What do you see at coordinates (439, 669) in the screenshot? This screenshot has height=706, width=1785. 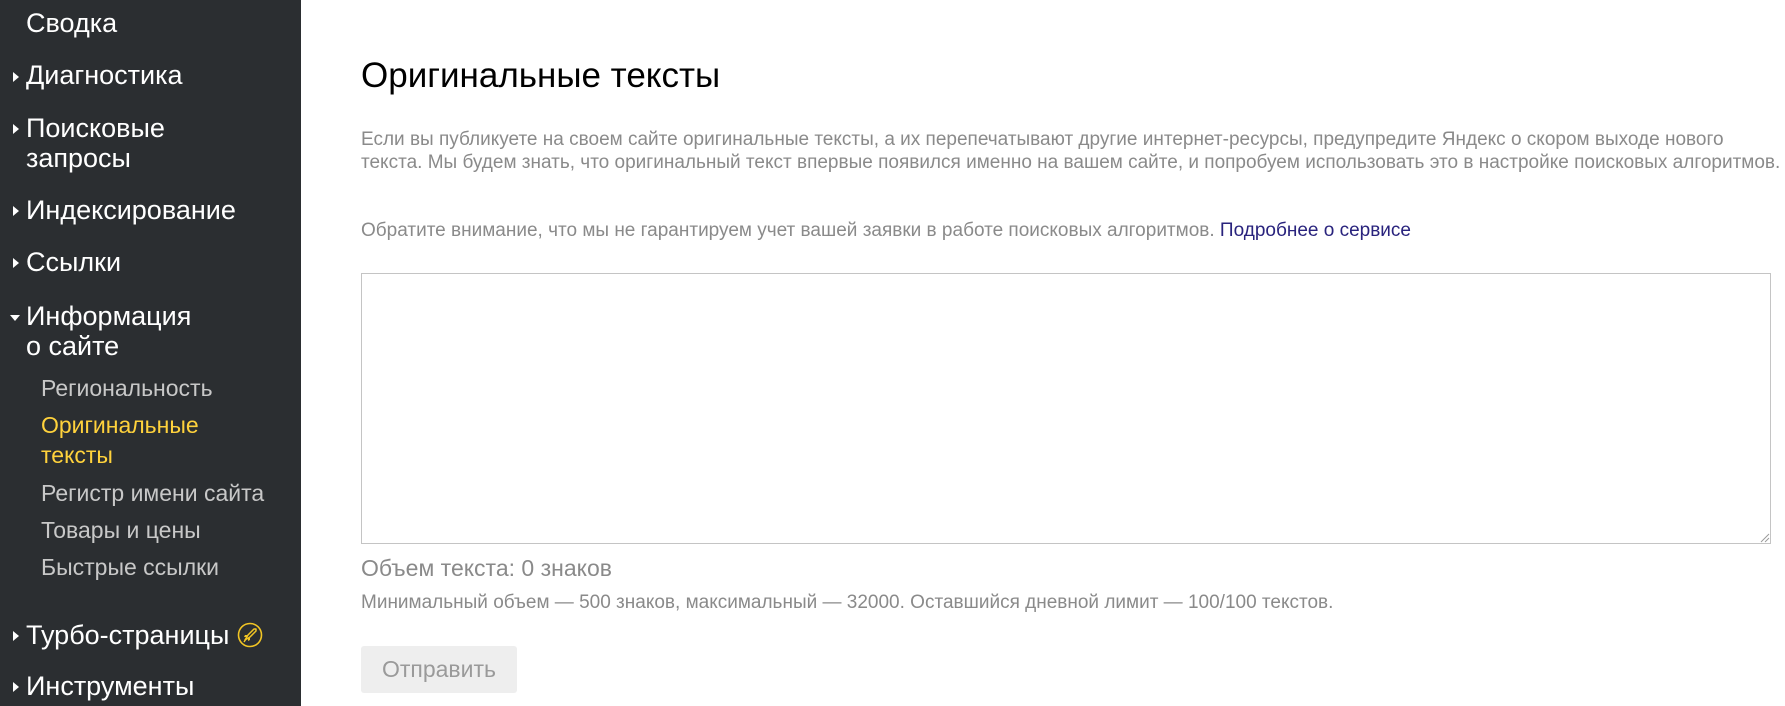 I see `submit-button: Отправить` at bounding box center [439, 669].